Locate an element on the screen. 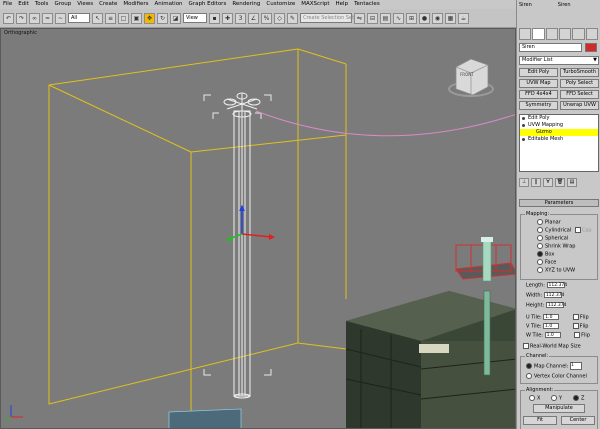 The width and height of the screenshot is (600, 429). menu-edit: Edit is located at coordinates (23, 4).